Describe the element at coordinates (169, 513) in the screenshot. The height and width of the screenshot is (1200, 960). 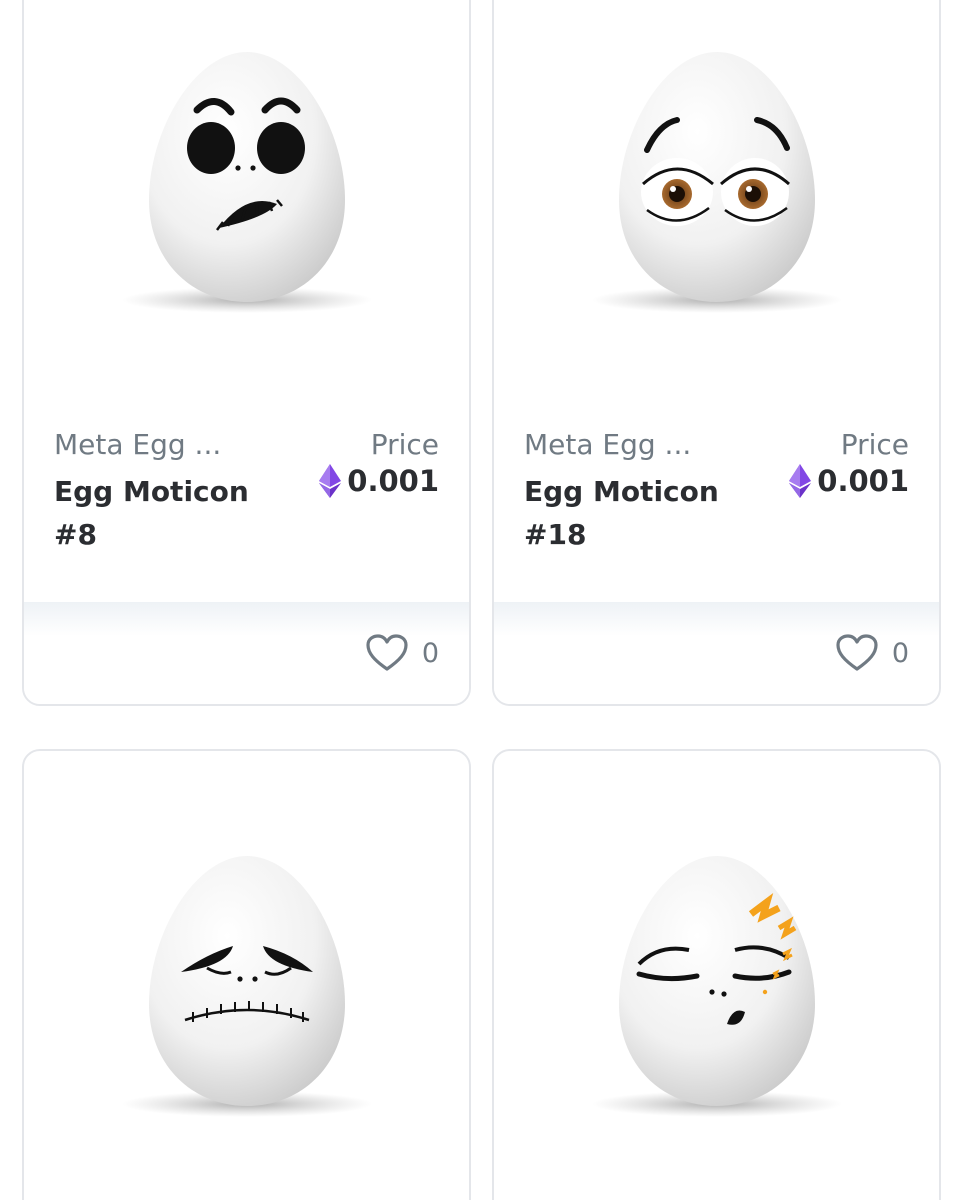
I see `item-title: Egg Moticon #8` at that location.